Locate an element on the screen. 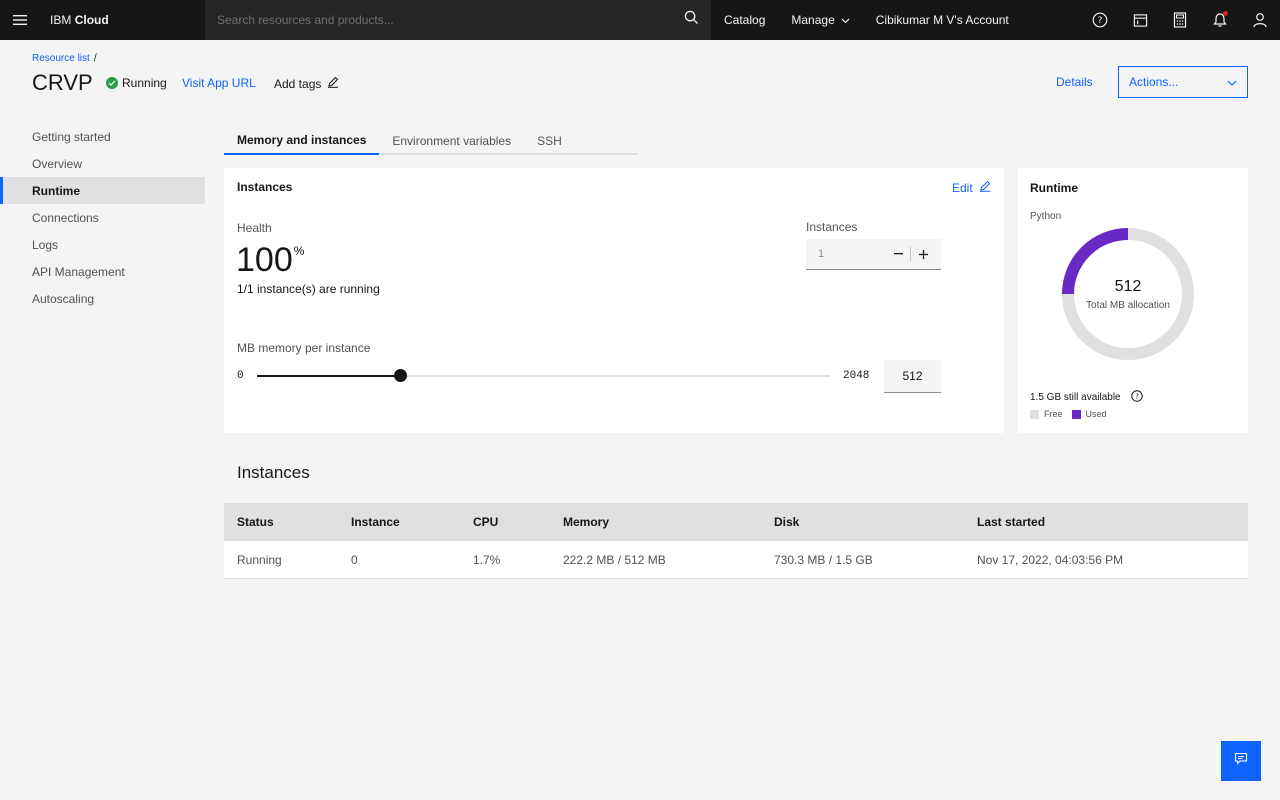 This screenshot has height=800, width=1280. chat-icon is located at coordinates (1241, 761).